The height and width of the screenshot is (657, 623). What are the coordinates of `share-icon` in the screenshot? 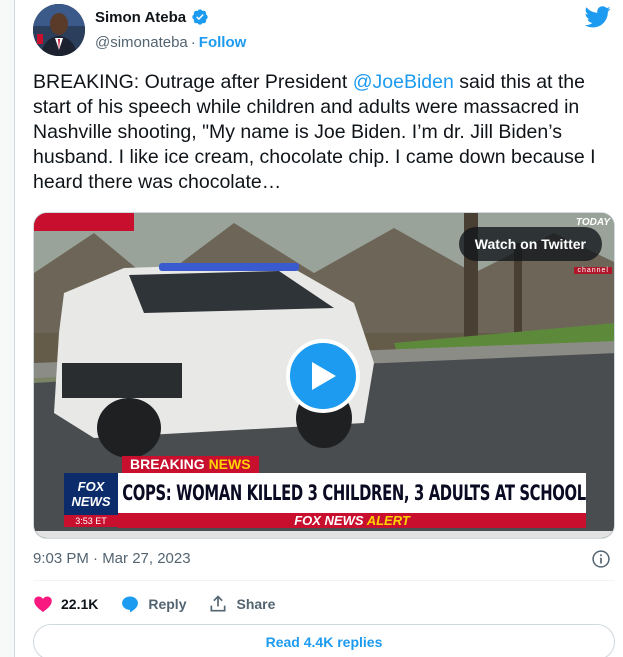 It's located at (218, 603).